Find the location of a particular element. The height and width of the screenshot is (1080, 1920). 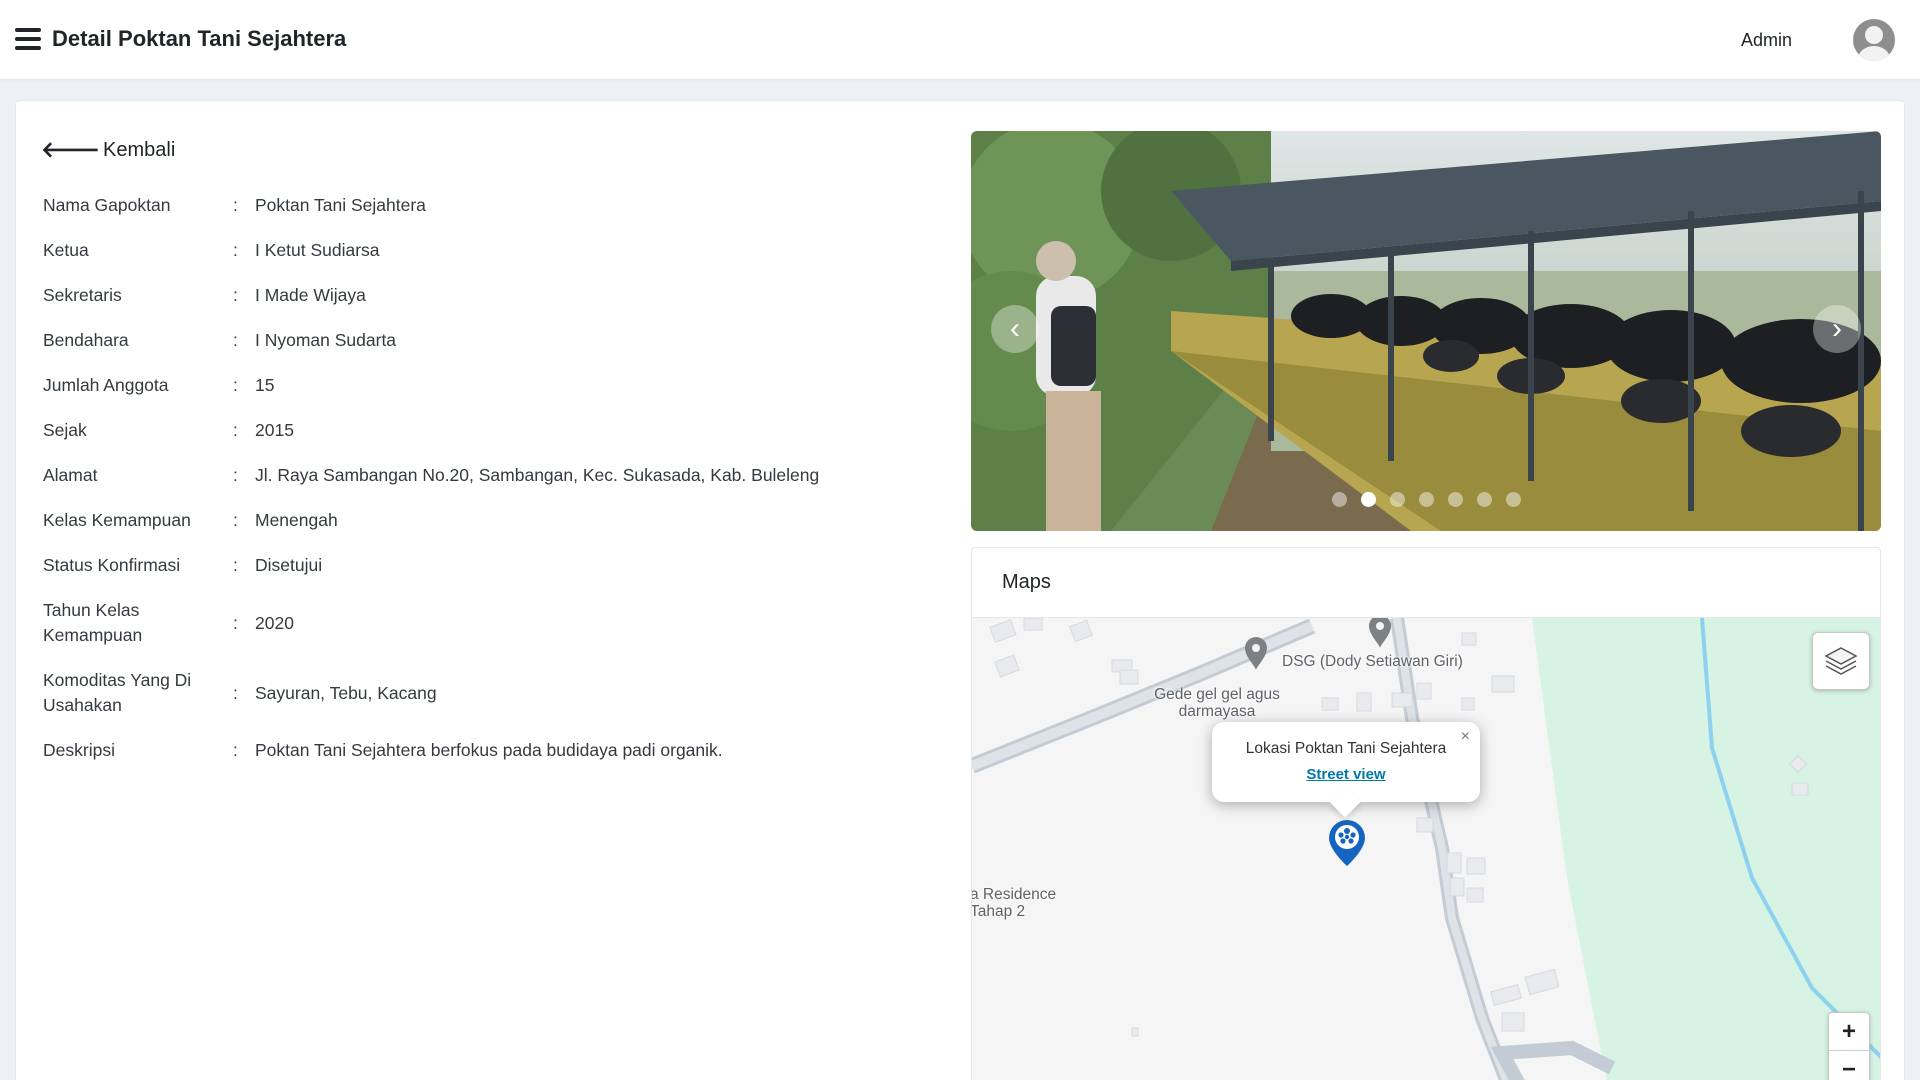

page-title: Detail Poktan Tani Sejahtera is located at coordinates (199, 38).